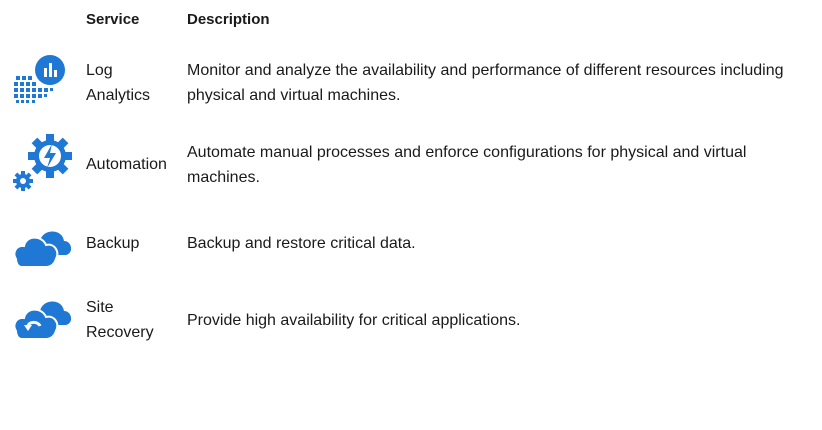 This screenshot has height=430, width=822. Describe the element at coordinates (42, 84) in the screenshot. I see `log-analytics-icon` at that location.